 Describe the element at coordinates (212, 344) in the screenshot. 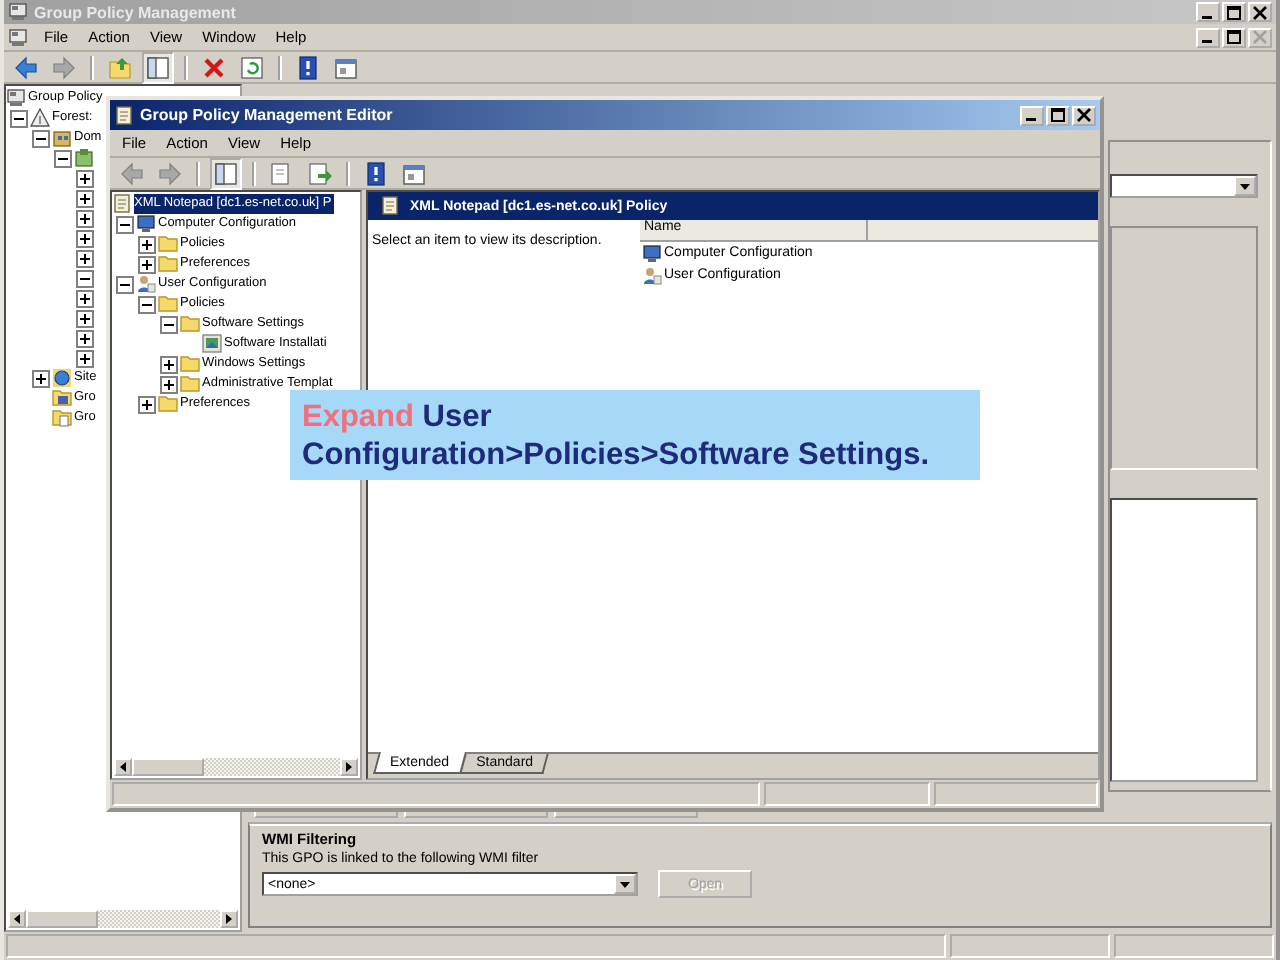

I see `package-icon` at that location.